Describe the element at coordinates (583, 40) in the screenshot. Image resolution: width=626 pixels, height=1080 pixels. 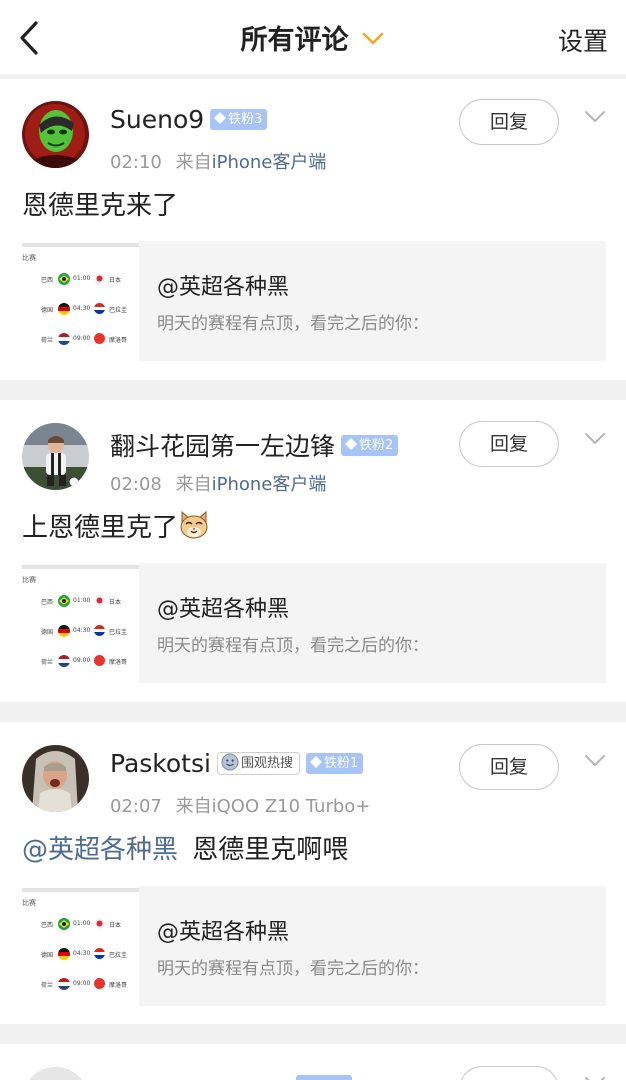
I see `settings-button: 设置` at that location.